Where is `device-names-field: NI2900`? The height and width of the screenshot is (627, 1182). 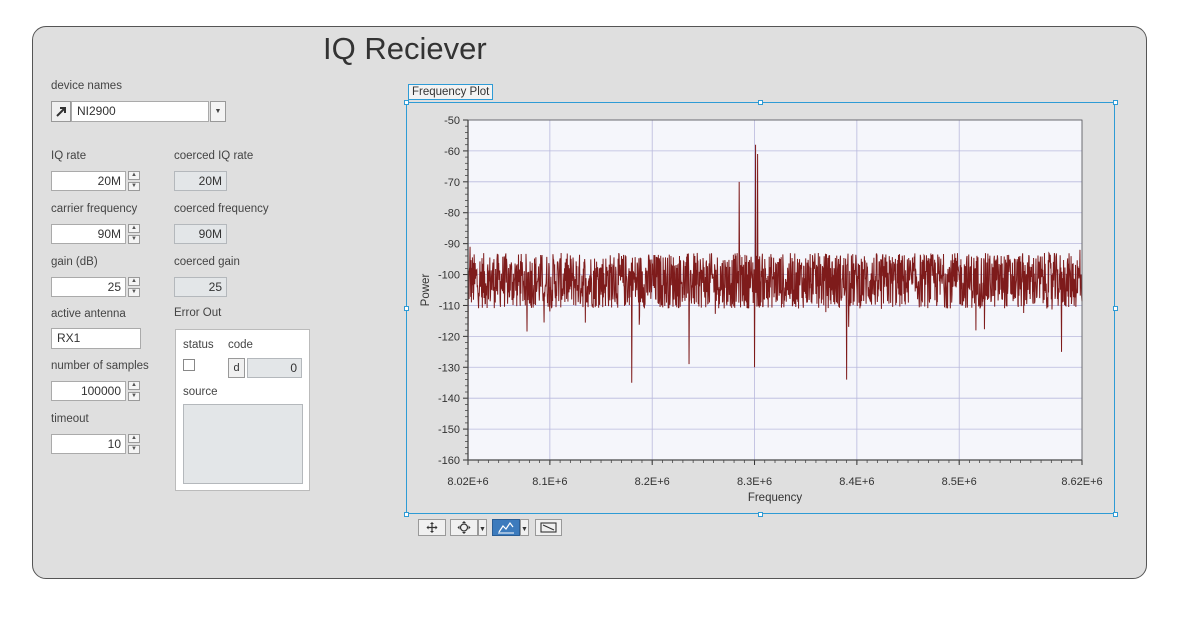
device-names-field: NI2900 is located at coordinates (140, 111).